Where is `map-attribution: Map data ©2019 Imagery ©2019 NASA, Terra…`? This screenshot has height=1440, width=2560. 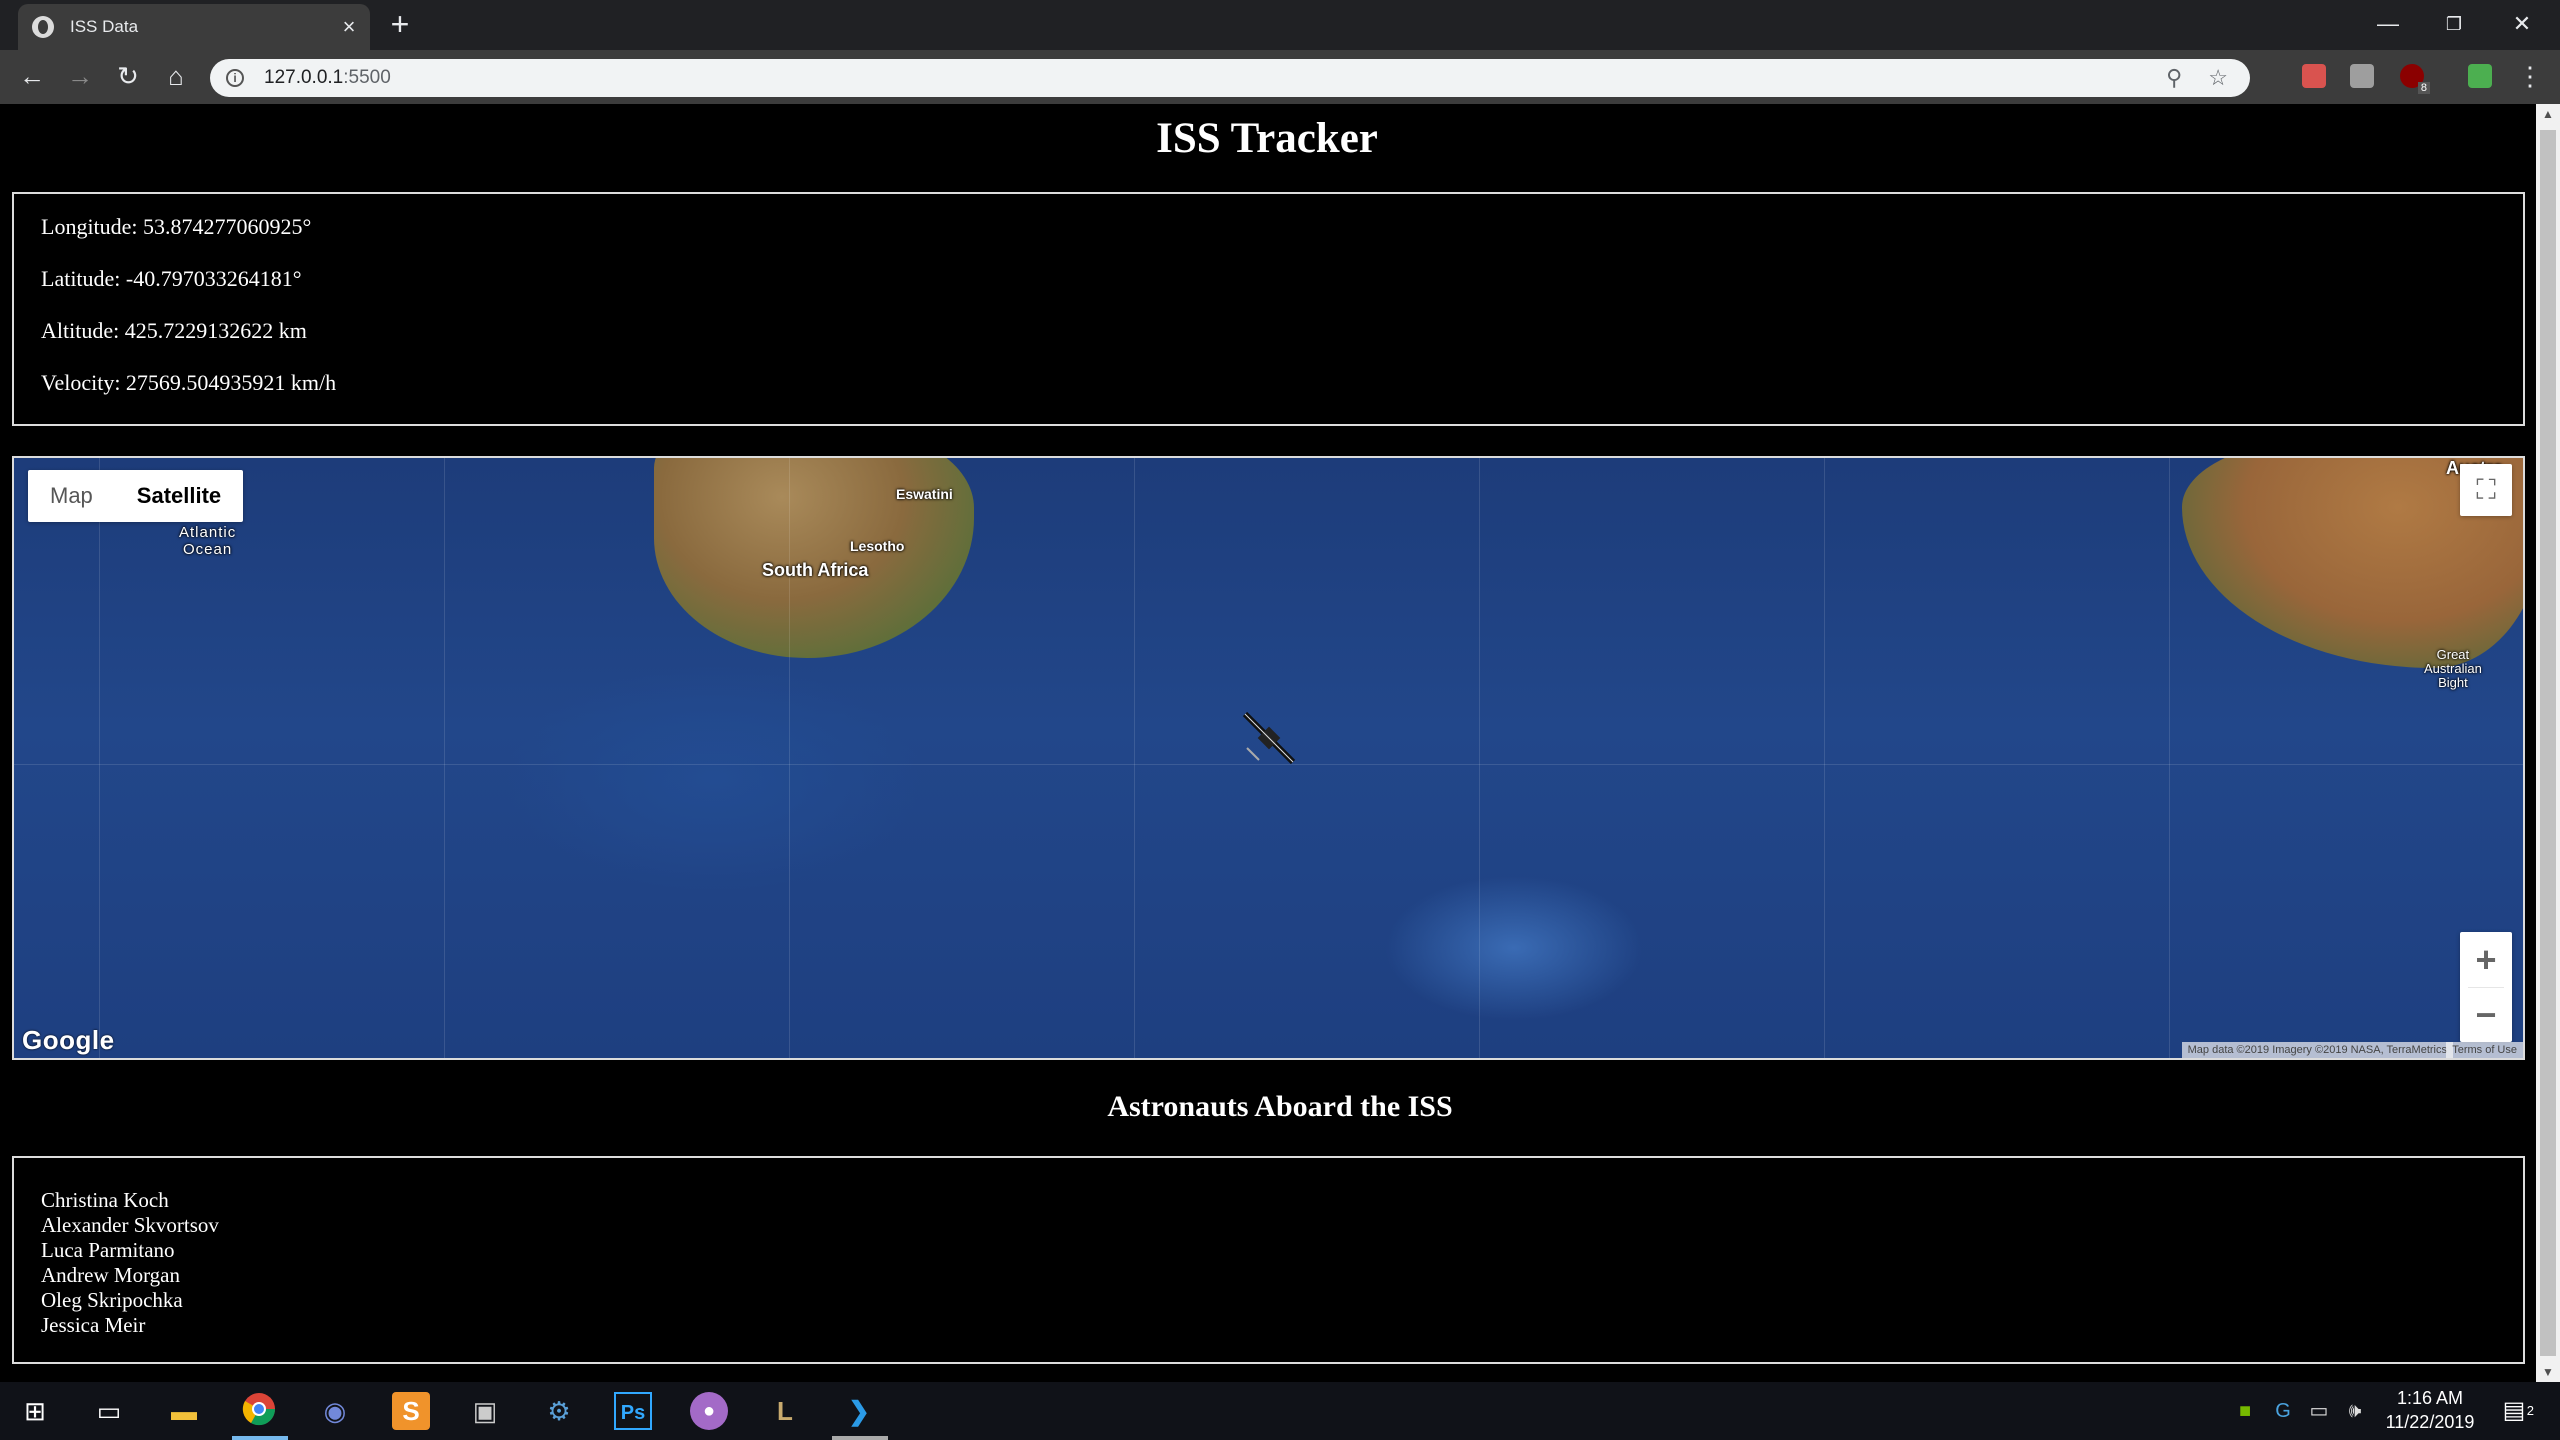 map-attribution: Map data ©2019 Imagery ©2019 NASA, Terra… is located at coordinates (2317, 1050).